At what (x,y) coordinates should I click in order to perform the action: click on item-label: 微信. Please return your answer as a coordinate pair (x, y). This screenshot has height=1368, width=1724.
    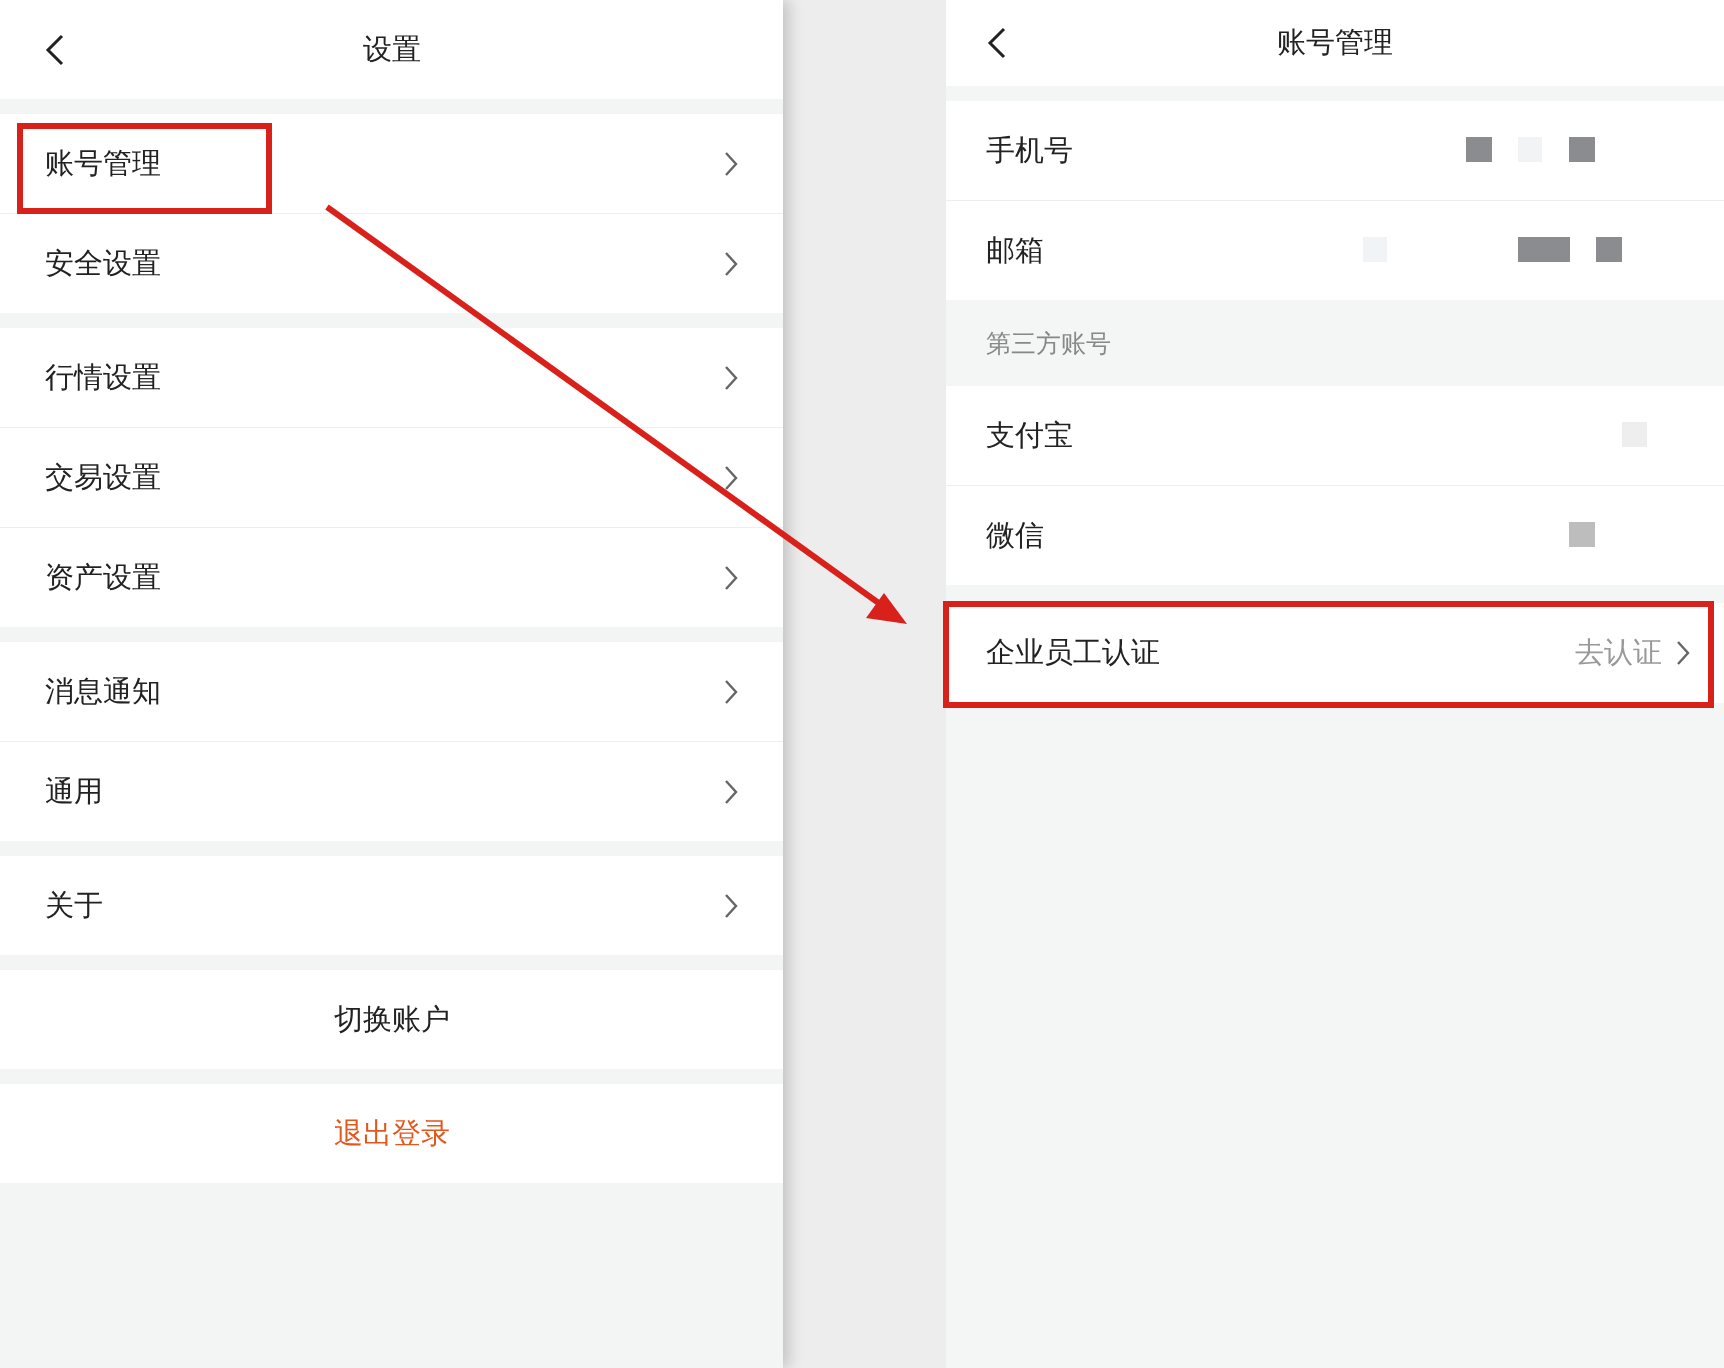
    Looking at the image, I should click on (1015, 535).